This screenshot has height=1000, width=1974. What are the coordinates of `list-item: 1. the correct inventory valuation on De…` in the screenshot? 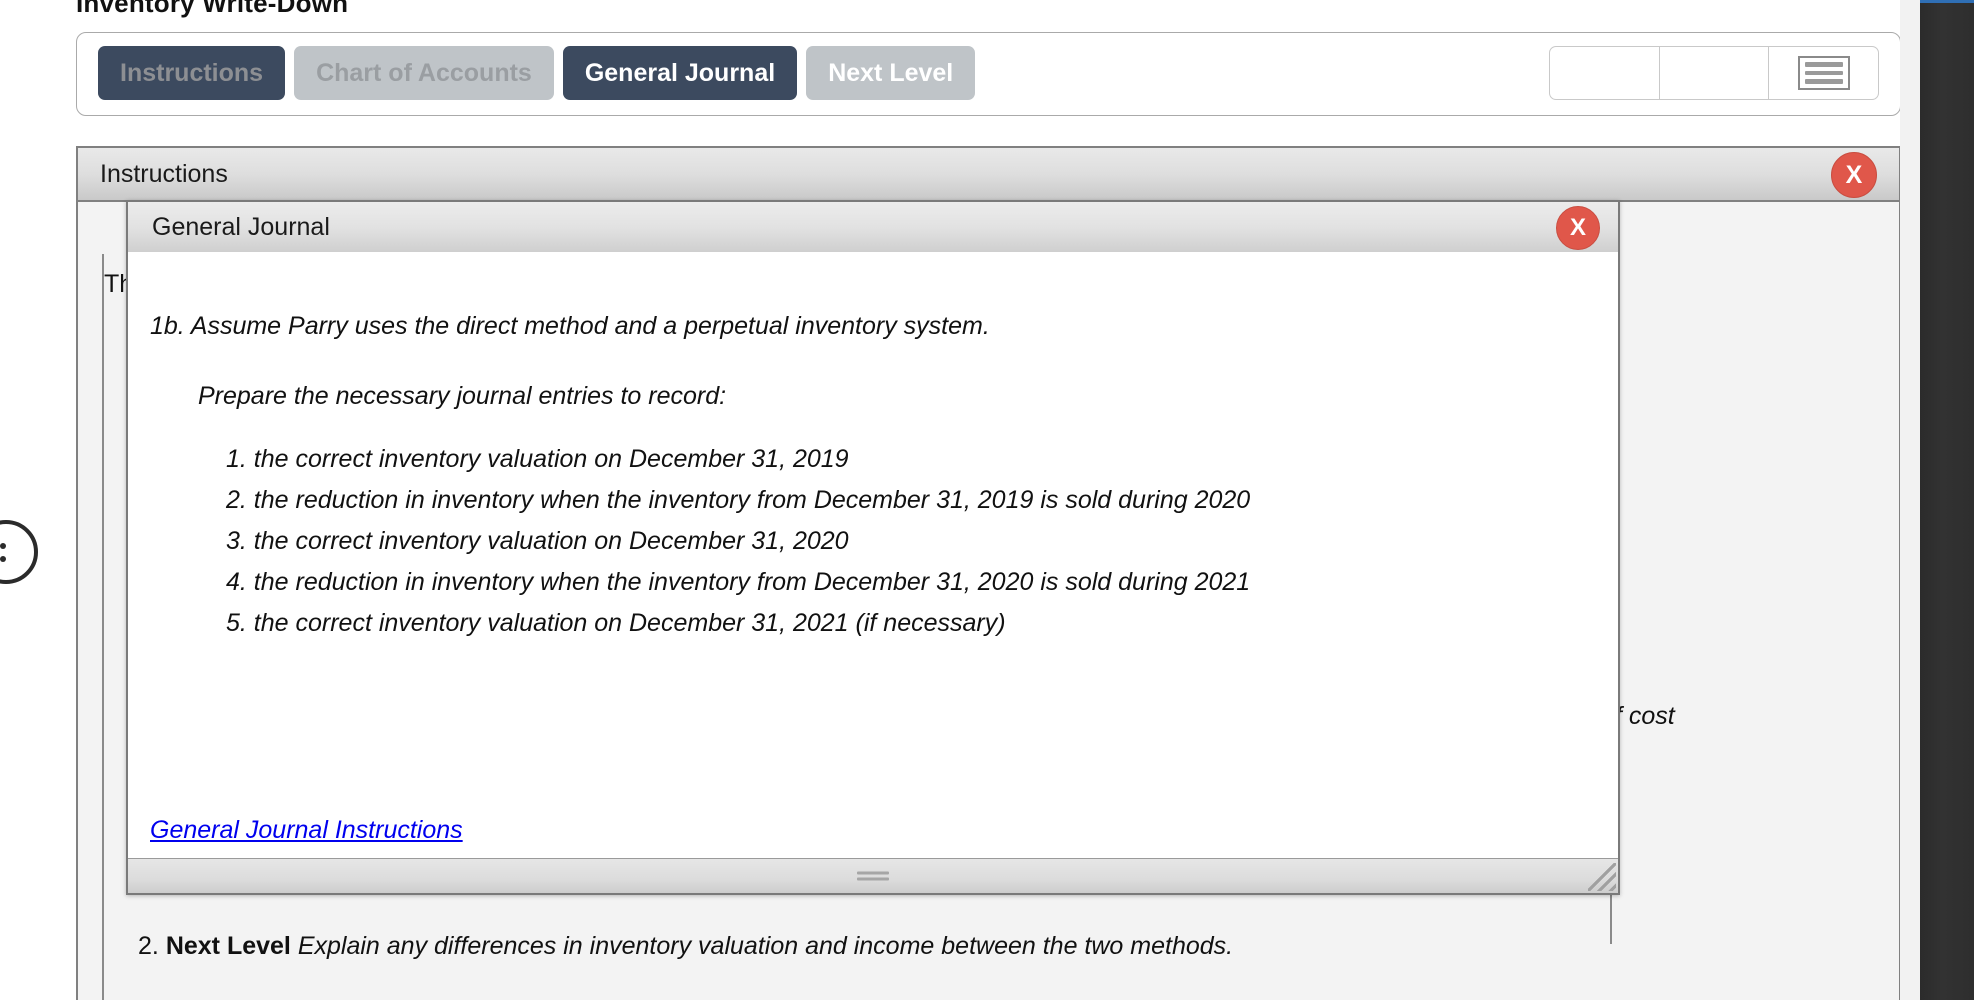 It's located at (537, 459).